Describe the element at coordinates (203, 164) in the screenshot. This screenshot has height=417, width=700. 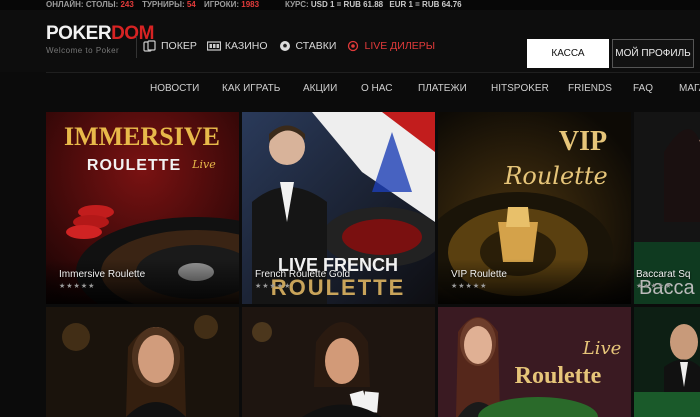
I see `art-title-live: Live` at that location.